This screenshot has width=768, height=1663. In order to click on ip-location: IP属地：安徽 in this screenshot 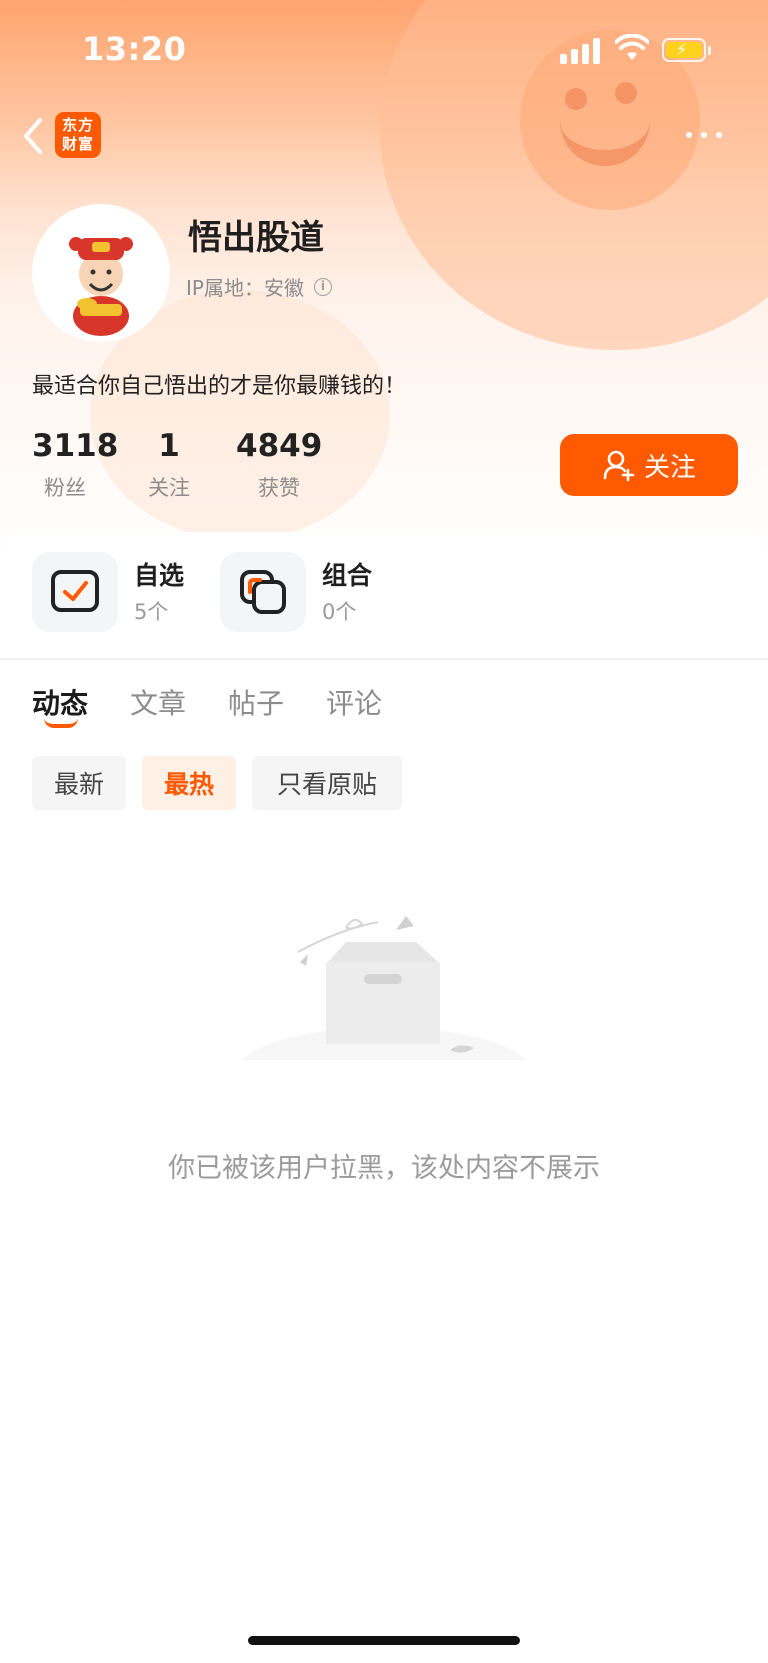, I will do `click(245, 288)`.